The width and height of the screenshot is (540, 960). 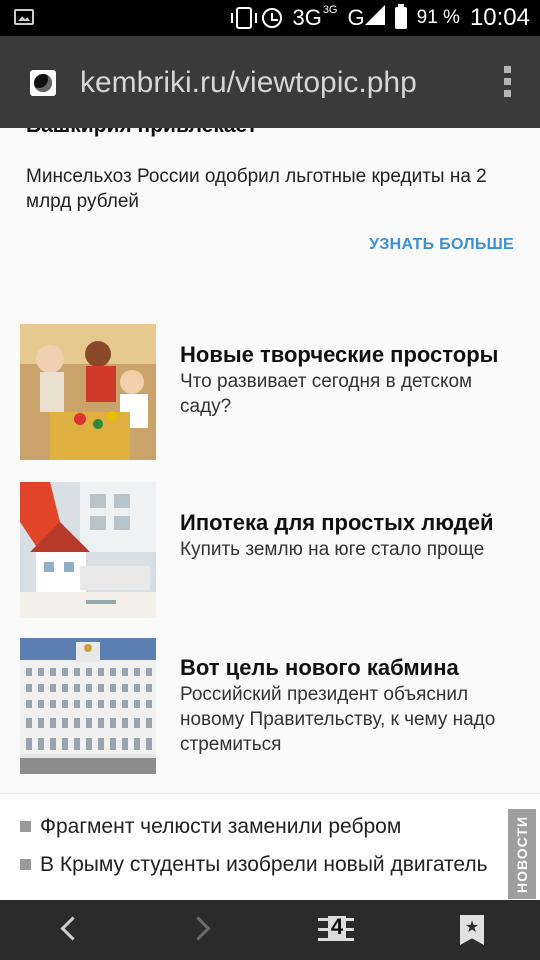 I want to click on learn-more-link: УЗНАТЬ БОЛЬШЕ, so click(x=441, y=245).